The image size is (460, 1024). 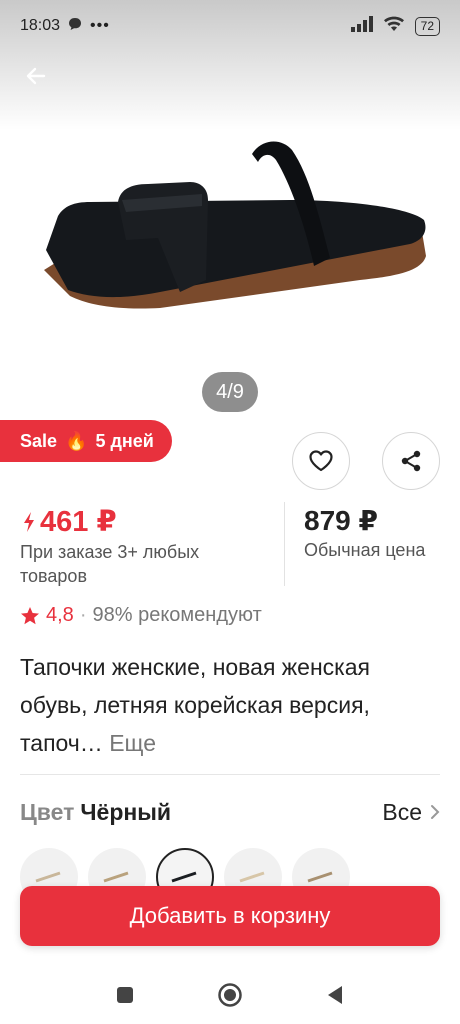 What do you see at coordinates (284, 544) in the screenshot?
I see `price-divider` at bounding box center [284, 544].